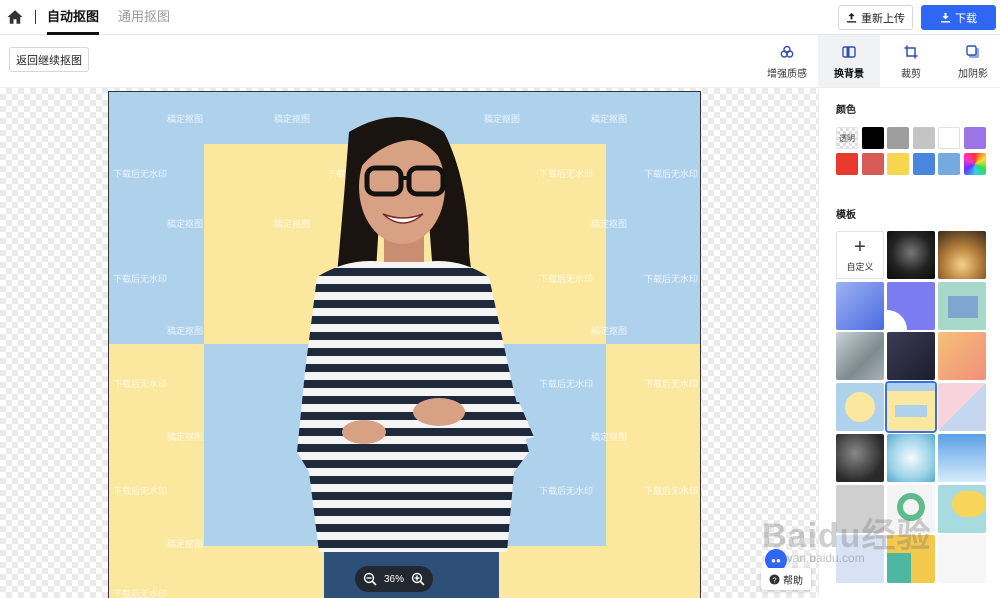 Image resolution: width=1000 pixels, height=598 pixels. I want to click on help-button: ? 帮助, so click(786, 579).